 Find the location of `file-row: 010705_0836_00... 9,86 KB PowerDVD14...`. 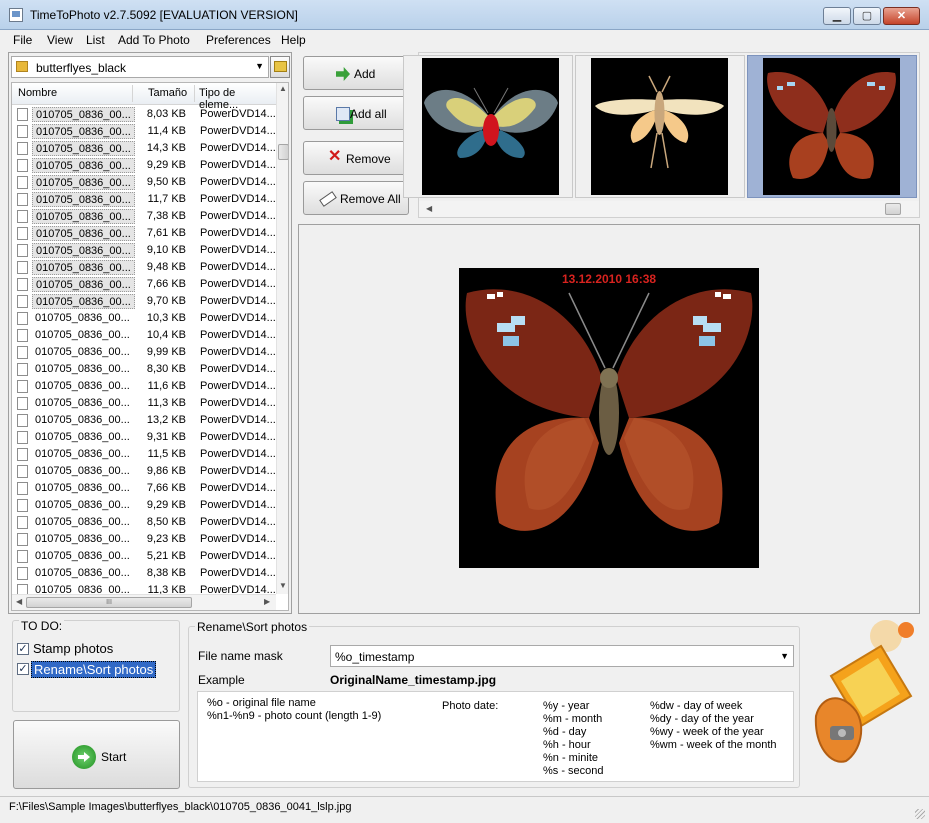

file-row: 010705_0836_00... 9,86 KB PowerDVD14... is located at coordinates (144, 471).